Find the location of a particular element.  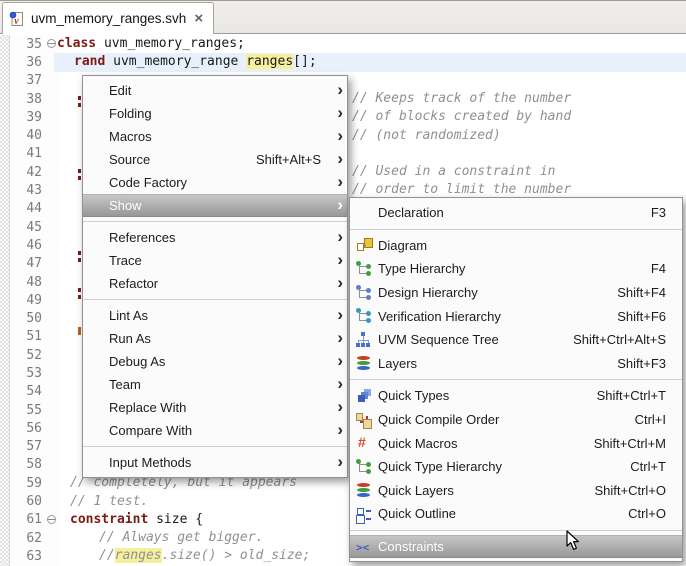

gutter-row: 56 is located at coordinates (36, 428).